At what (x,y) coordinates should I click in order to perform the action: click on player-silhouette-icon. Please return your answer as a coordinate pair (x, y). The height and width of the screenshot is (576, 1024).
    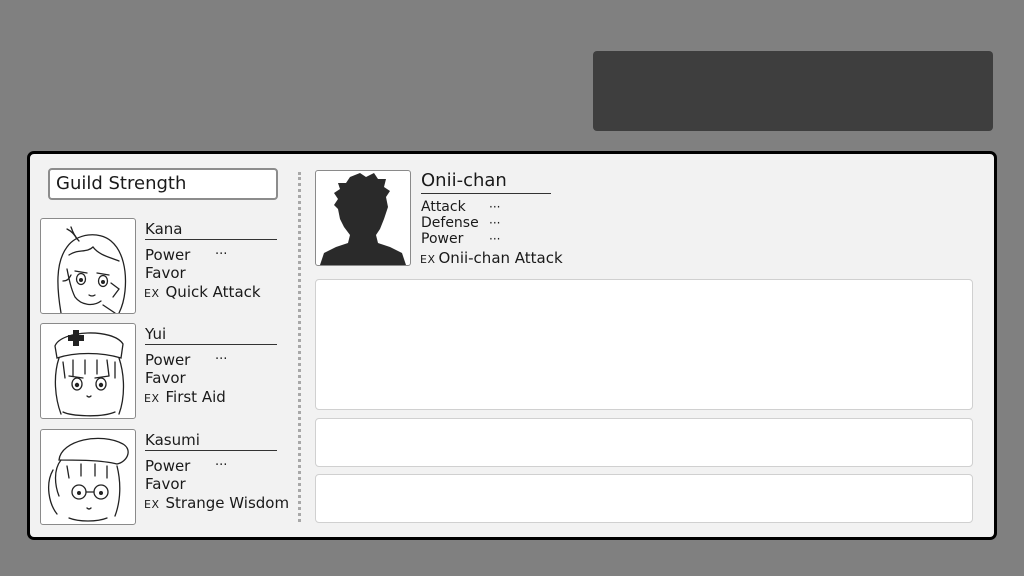
    Looking at the image, I should click on (363, 218).